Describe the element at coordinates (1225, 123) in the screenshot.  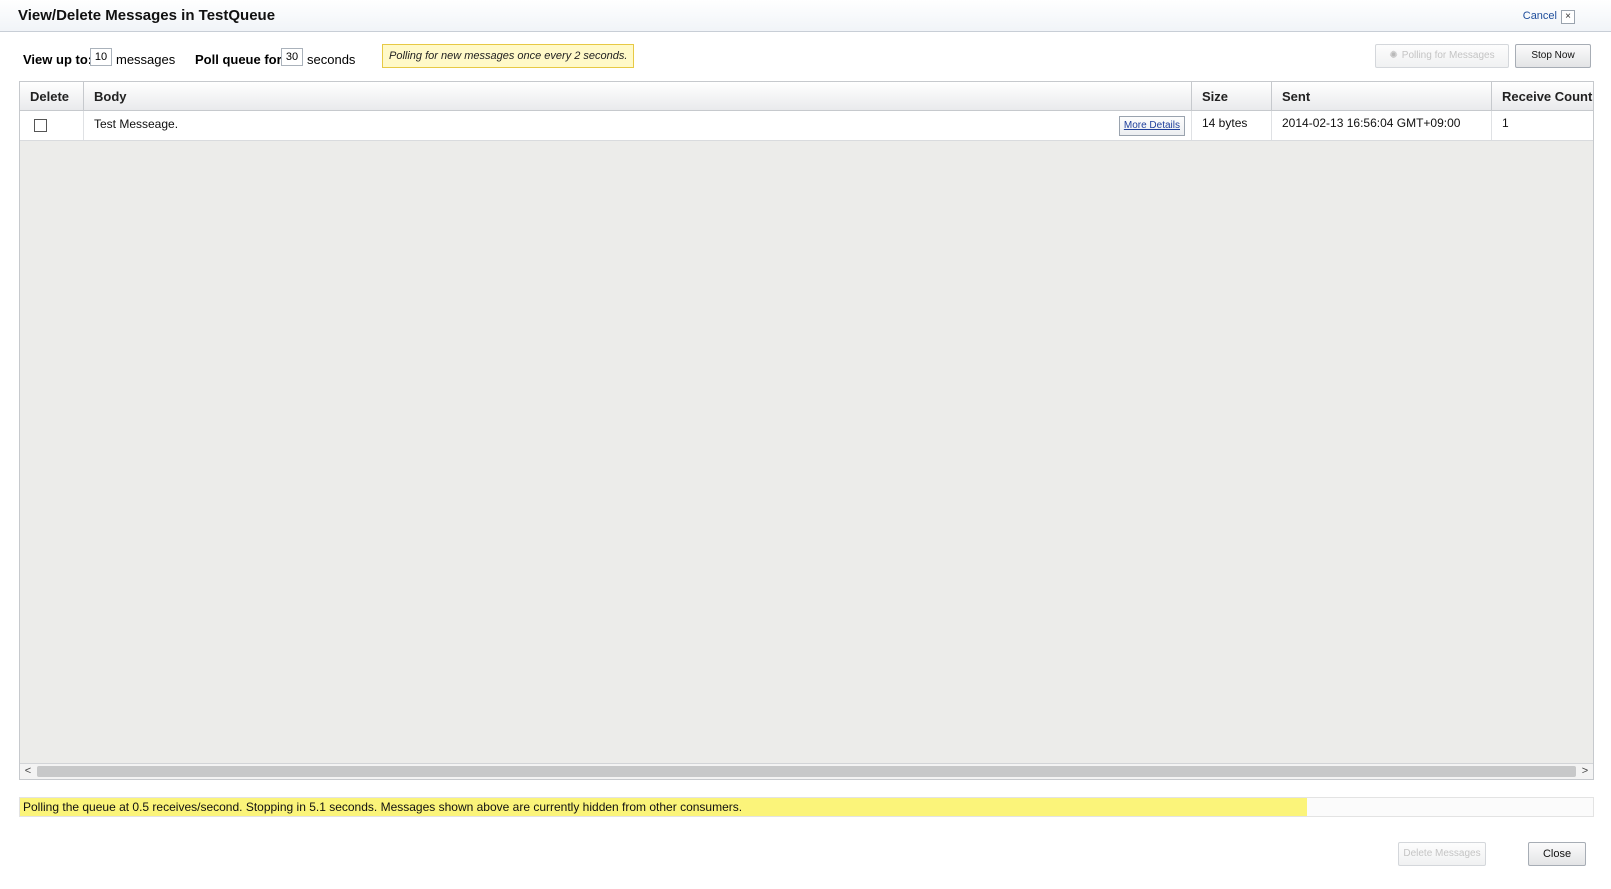
I see `message-size: 14 bytes` at that location.